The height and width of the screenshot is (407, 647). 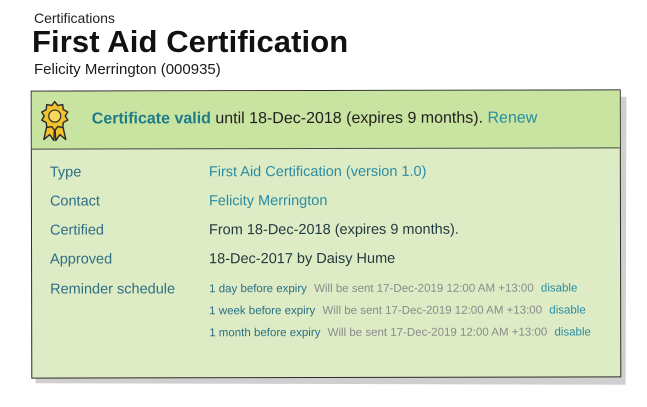 What do you see at coordinates (258, 289) in the screenshot?
I see `reminder-when: 1 day before expiry` at bounding box center [258, 289].